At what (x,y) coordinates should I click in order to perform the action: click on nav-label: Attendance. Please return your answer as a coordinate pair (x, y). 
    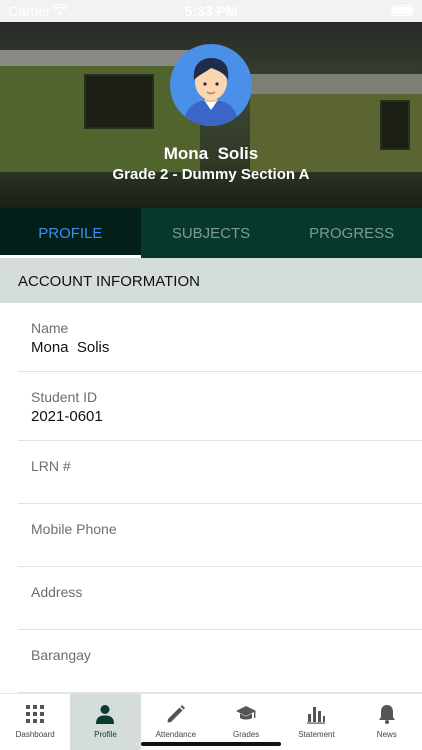
    Looking at the image, I should click on (176, 734).